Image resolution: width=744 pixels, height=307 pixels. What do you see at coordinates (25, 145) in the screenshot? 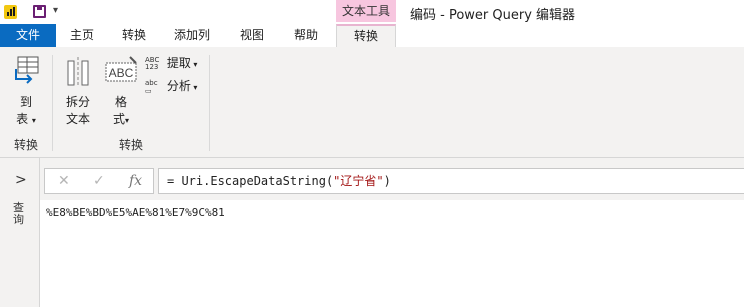
I see `group-label-convert: 转换` at bounding box center [25, 145].